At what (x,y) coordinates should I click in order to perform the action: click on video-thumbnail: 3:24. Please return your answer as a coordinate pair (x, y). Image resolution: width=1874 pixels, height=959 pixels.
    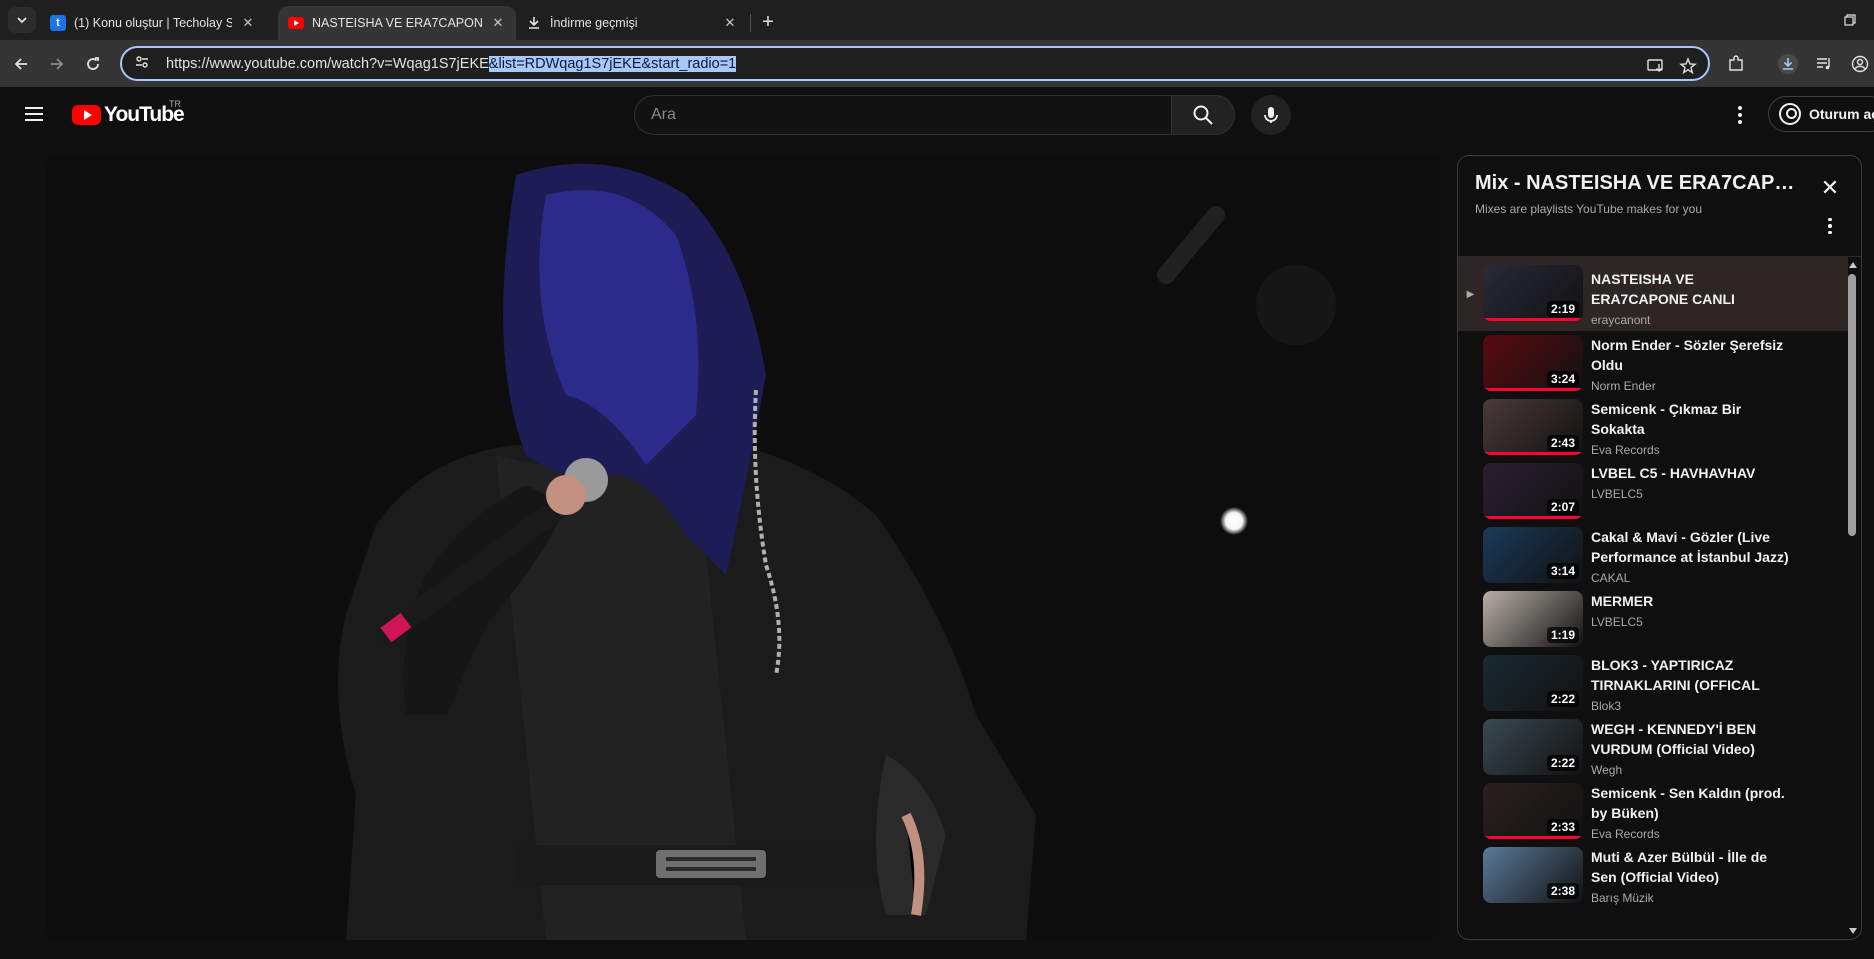
    Looking at the image, I should click on (1533, 363).